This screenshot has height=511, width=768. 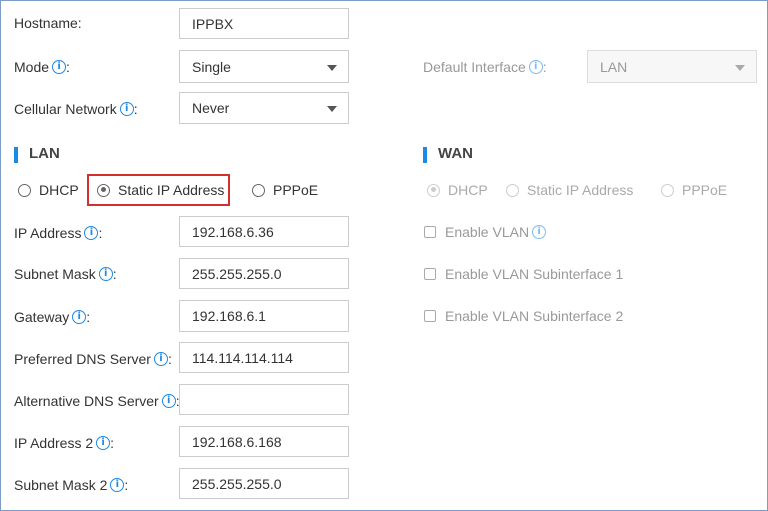 What do you see at coordinates (285, 190) in the screenshot?
I see `lan-radio-pppoe: PPPoE` at bounding box center [285, 190].